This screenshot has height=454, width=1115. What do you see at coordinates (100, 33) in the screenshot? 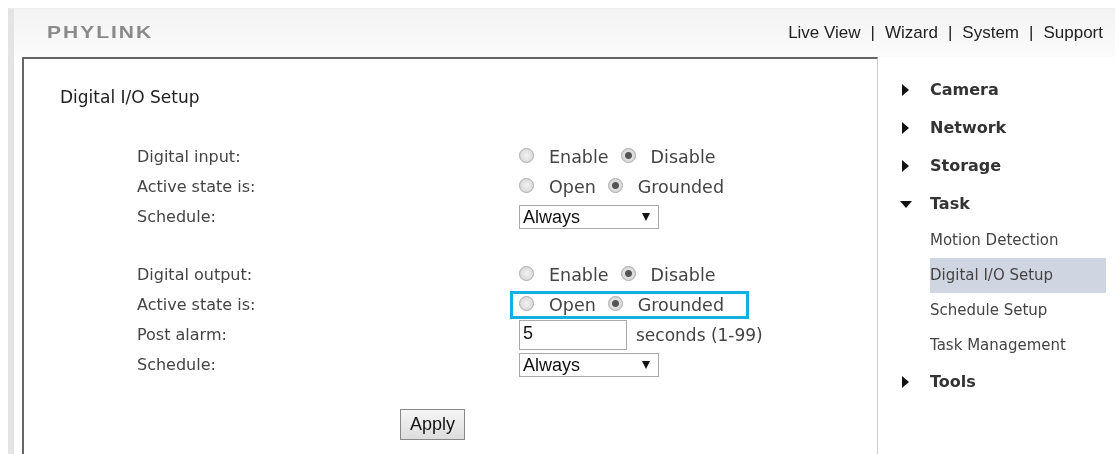
I see `logo: PHYLINK` at bounding box center [100, 33].